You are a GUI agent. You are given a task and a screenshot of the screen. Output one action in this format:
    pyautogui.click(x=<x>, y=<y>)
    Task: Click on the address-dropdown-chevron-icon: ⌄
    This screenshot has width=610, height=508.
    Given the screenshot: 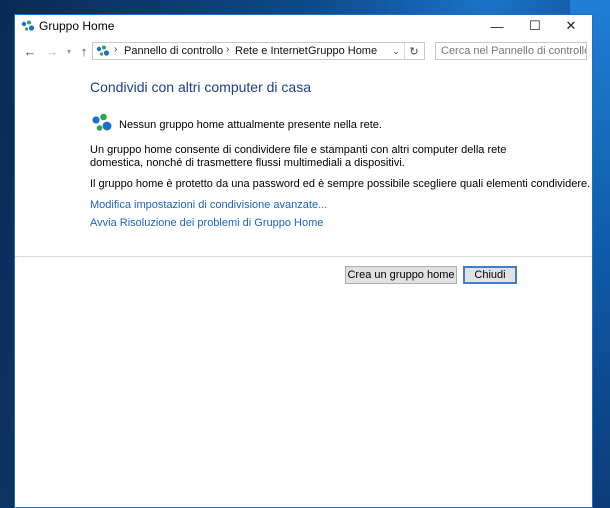 What is the action you would take?
    pyautogui.click(x=396, y=51)
    